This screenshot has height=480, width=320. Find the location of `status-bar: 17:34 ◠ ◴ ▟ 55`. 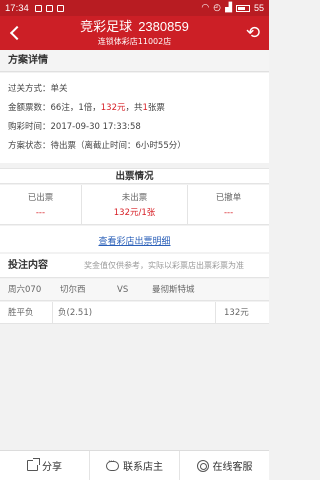

status-bar: 17:34 ◠ ◴ ▟ 55 is located at coordinates (134, 8).